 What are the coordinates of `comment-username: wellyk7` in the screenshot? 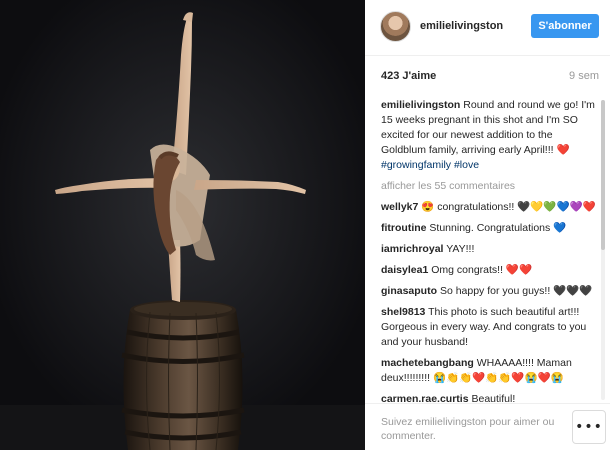 It's located at (399, 207).